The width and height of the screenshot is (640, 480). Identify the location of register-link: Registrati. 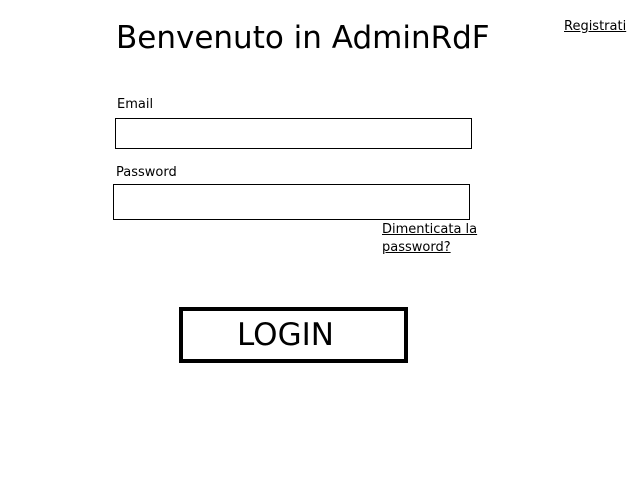
(595, 27).